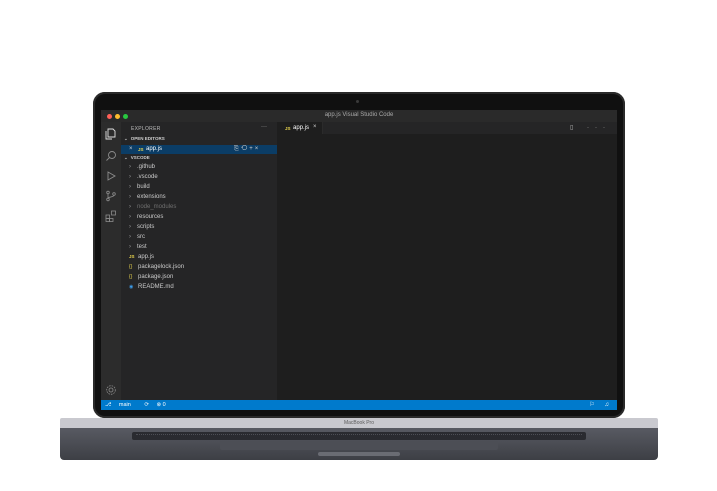 This screenshot has height=491, width=717. I want to click on laptop-base, so click(359, 444).